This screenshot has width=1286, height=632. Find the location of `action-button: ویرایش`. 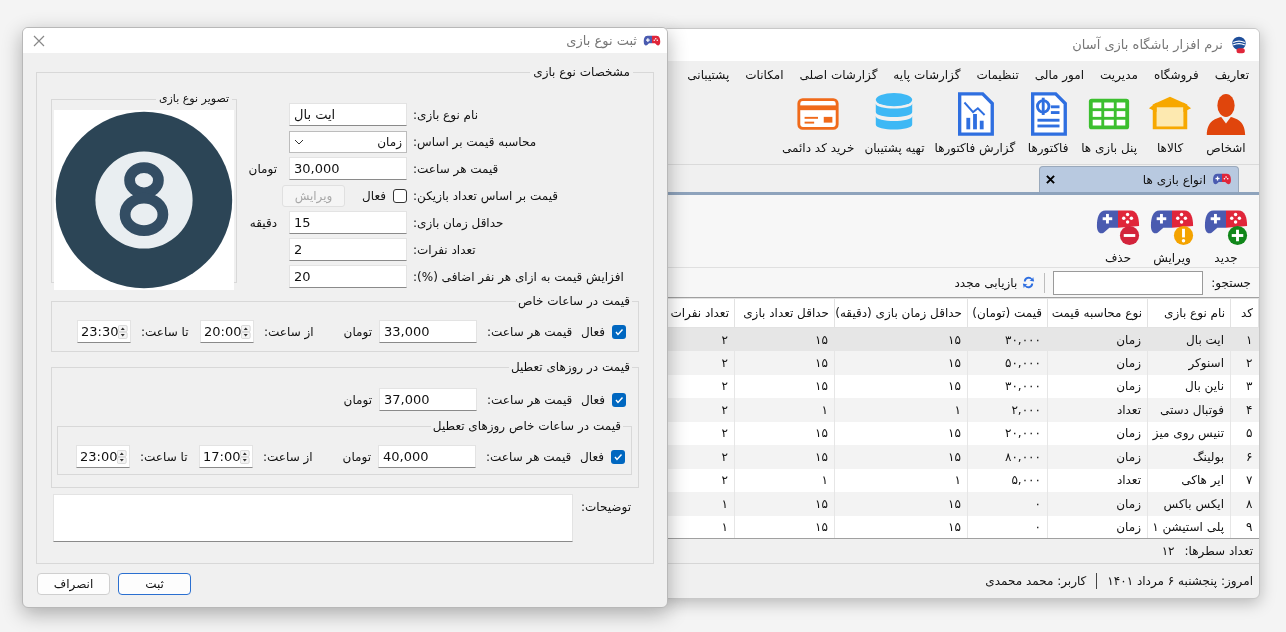

action-button: ویرایش is located at coordinates (1172, 234).